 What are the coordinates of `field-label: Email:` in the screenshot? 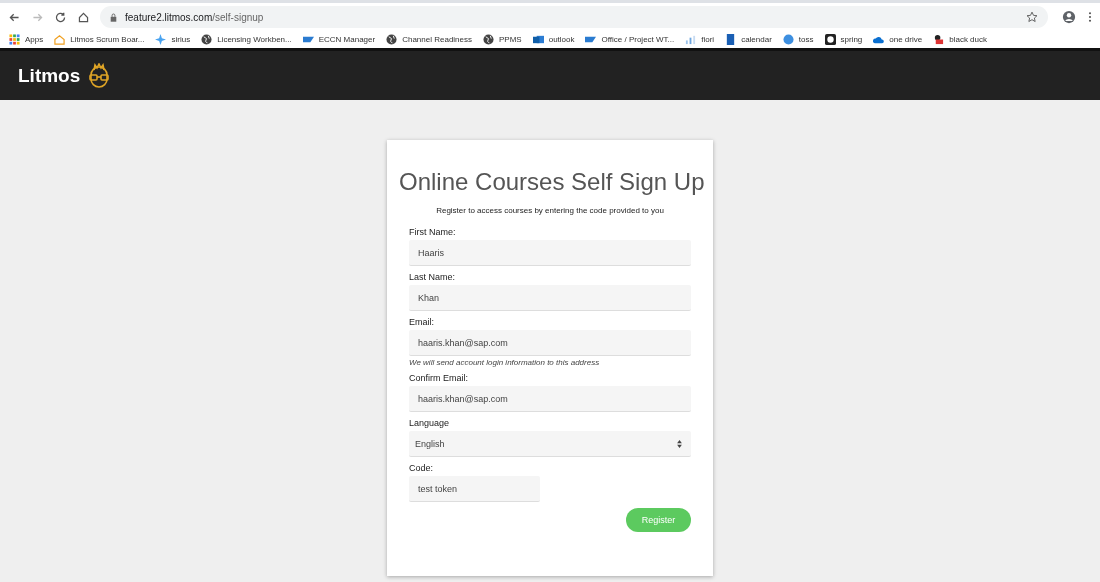 It's located at (422, 322).